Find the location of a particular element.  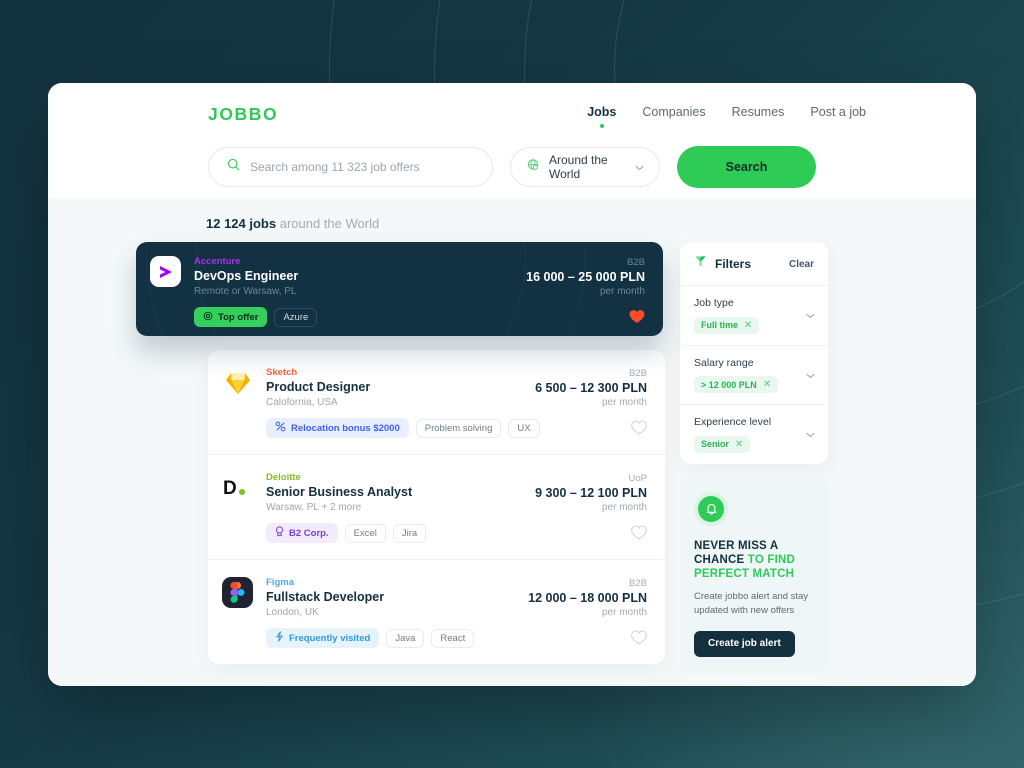

job-title: Product Designer is located at coordinates (318, 387).